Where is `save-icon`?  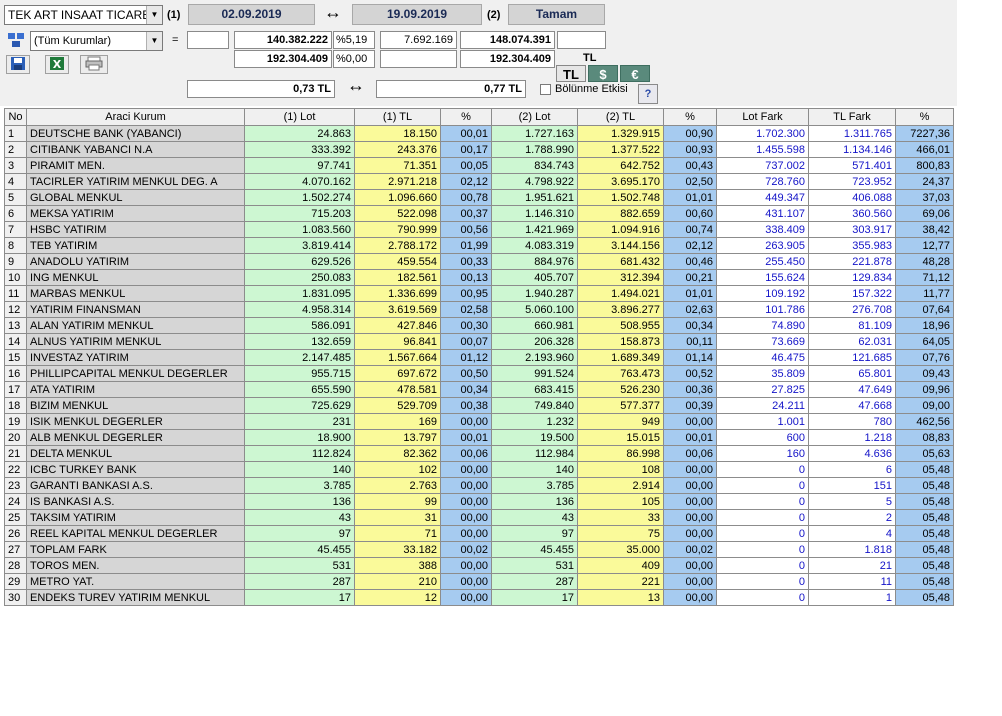
save-icon is located at coordinates (18, 64).